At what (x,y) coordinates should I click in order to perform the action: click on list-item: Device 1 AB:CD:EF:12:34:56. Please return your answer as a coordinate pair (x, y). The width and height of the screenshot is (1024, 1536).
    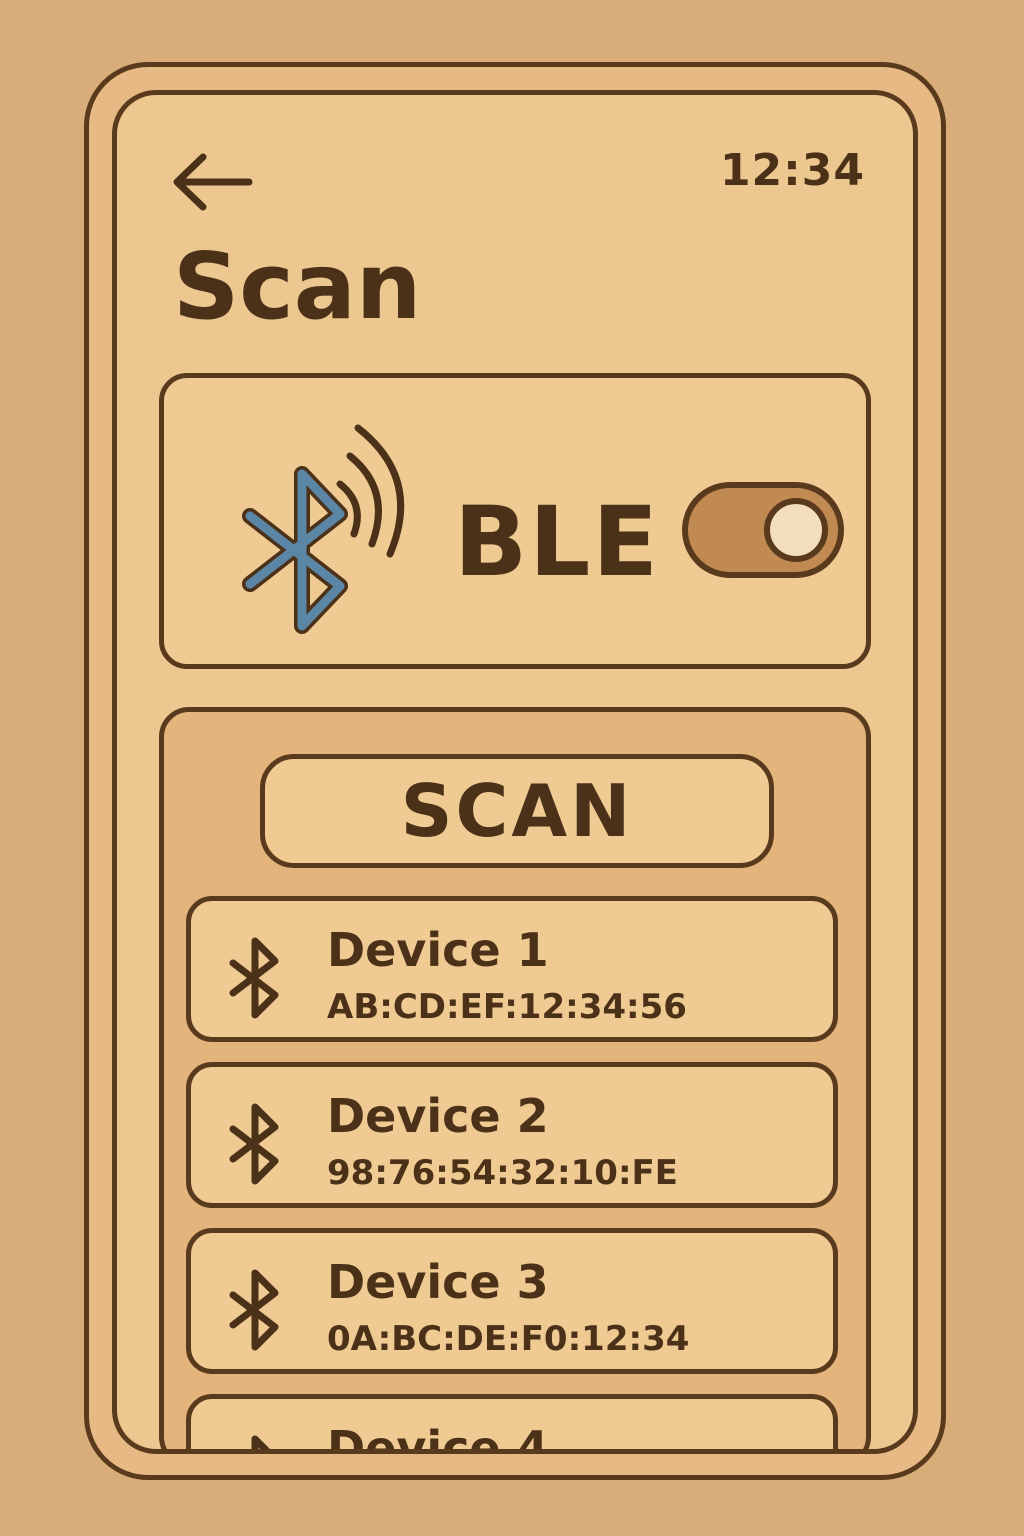
    Looking at the image, I should click on (512, 969).